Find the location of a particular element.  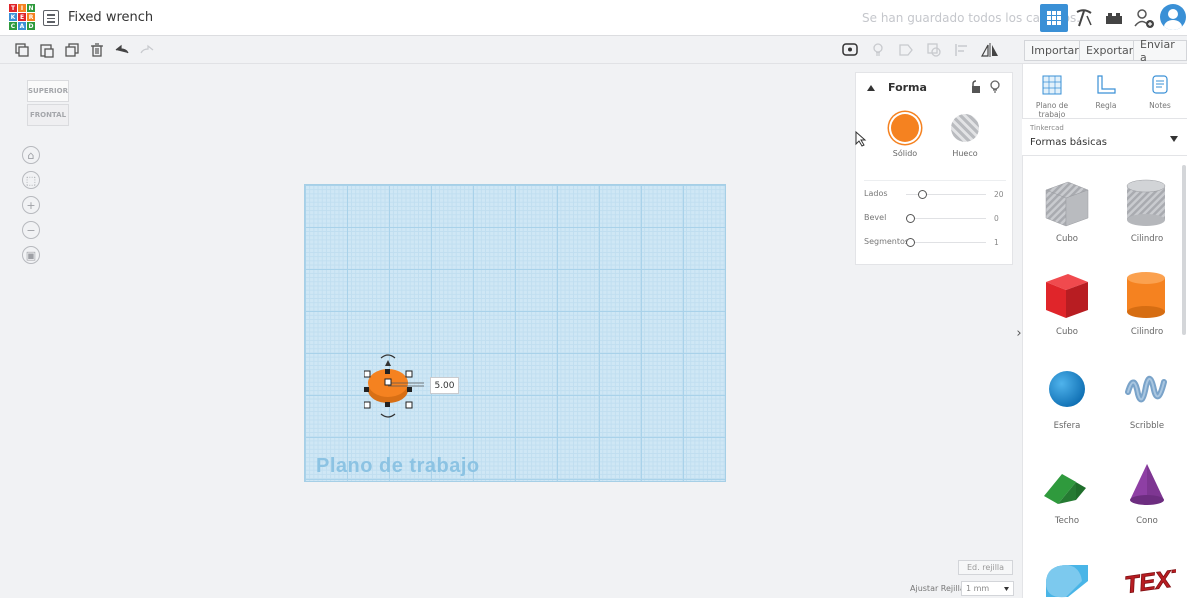

invite-user-button is located at coordinates (1144, 18).